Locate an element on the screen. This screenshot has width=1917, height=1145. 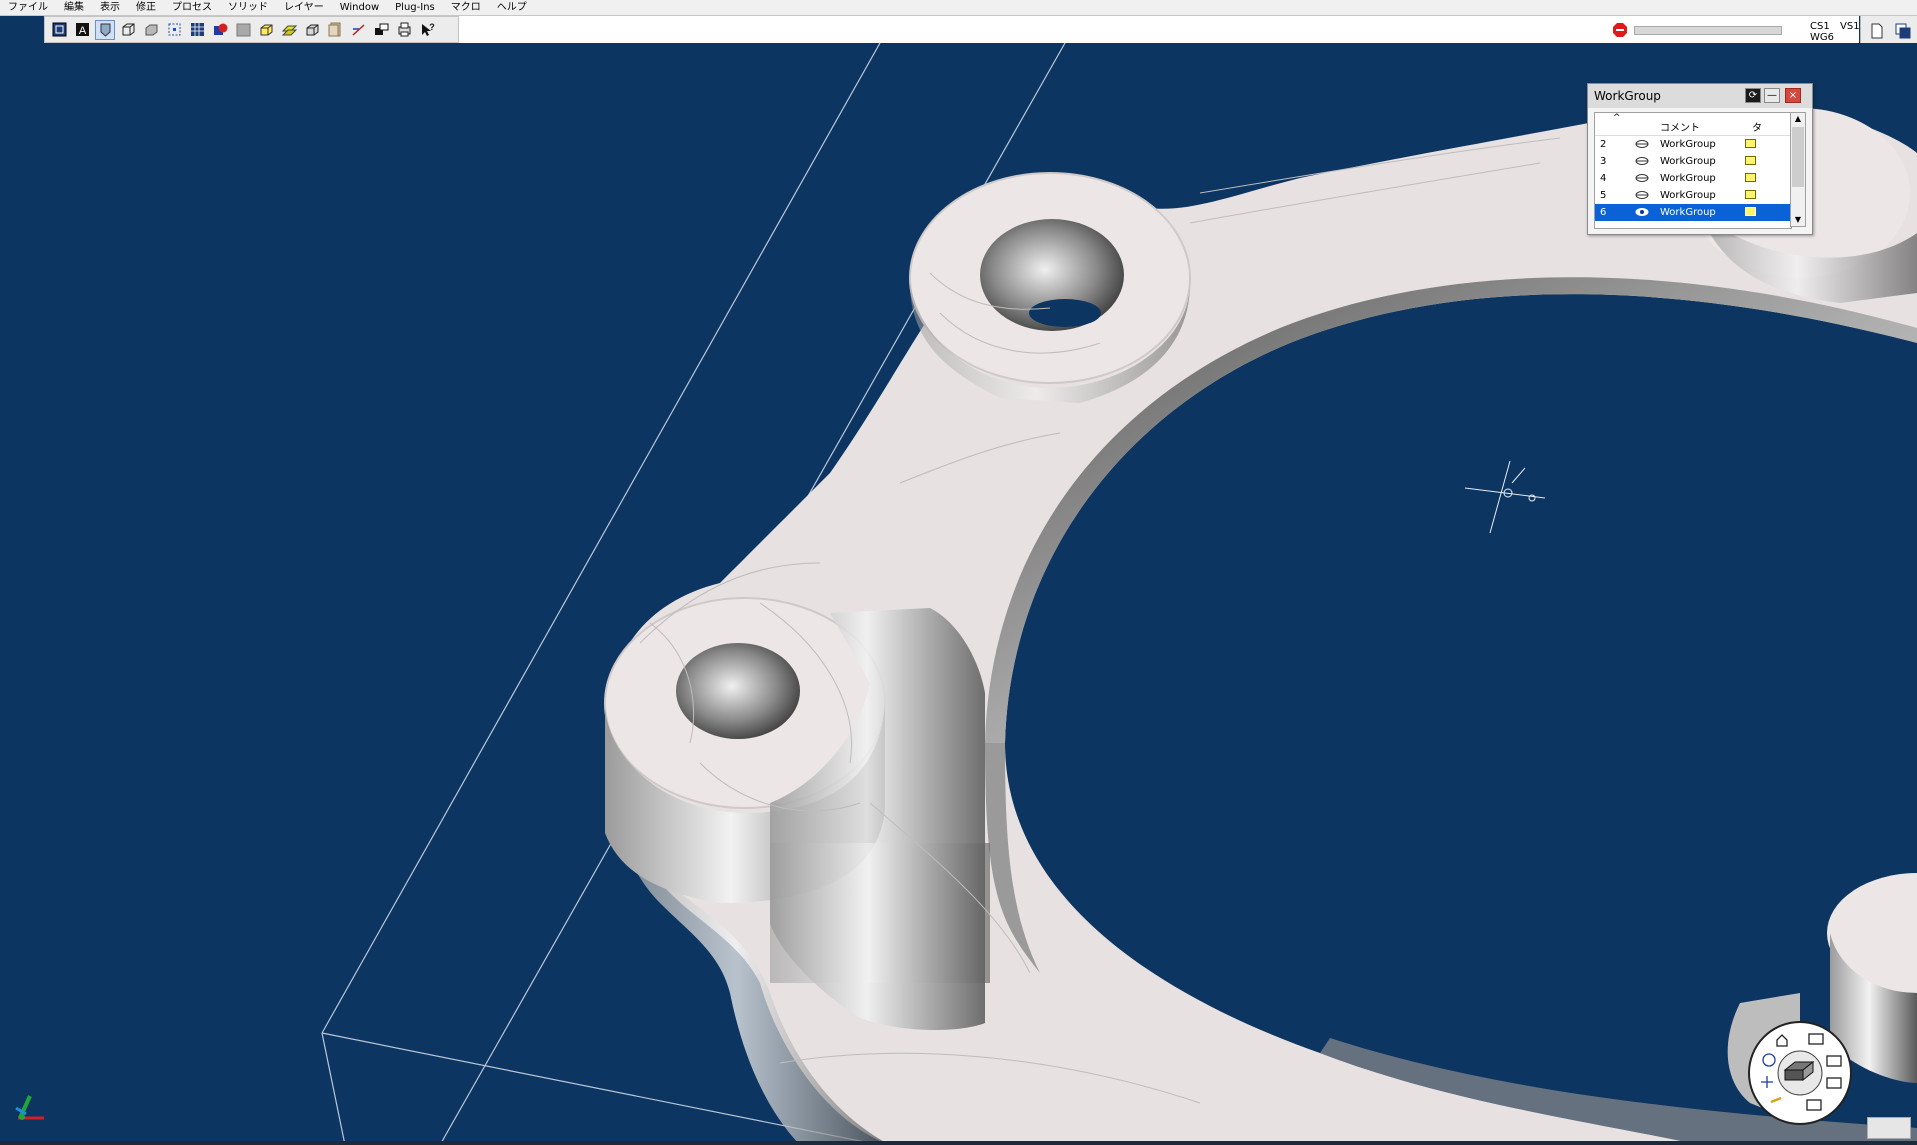
new-document-icon is located at coordinates (1877, 30).